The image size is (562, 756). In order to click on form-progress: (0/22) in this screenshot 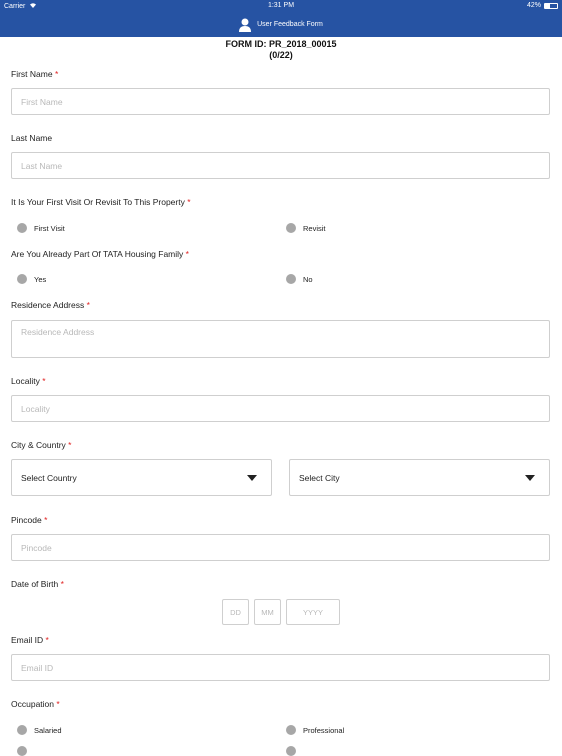, I will do `click(281, 55)`.